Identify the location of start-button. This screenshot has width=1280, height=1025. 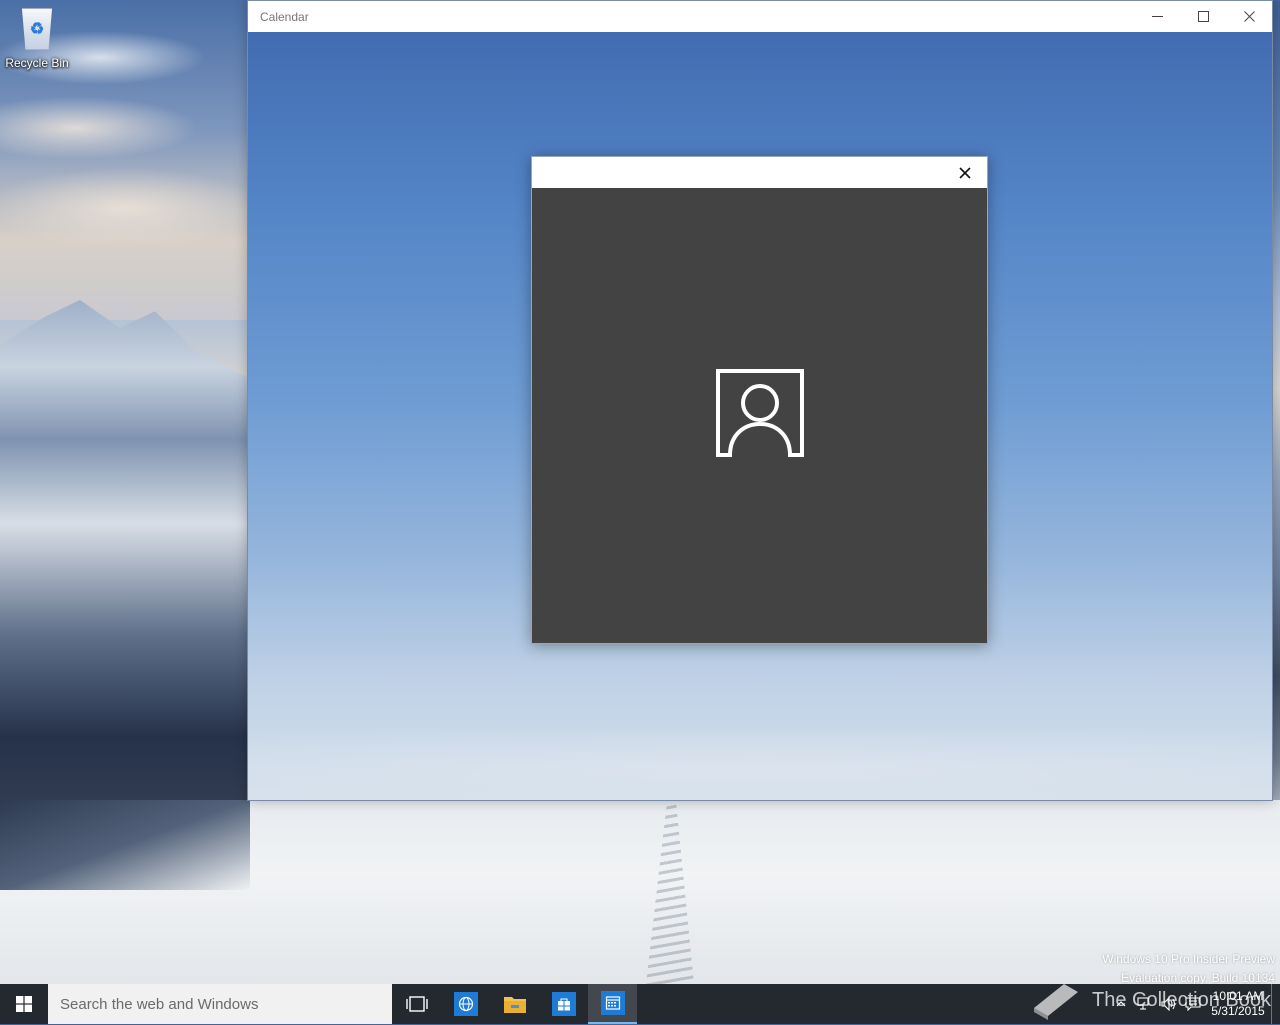
(24, 1004).